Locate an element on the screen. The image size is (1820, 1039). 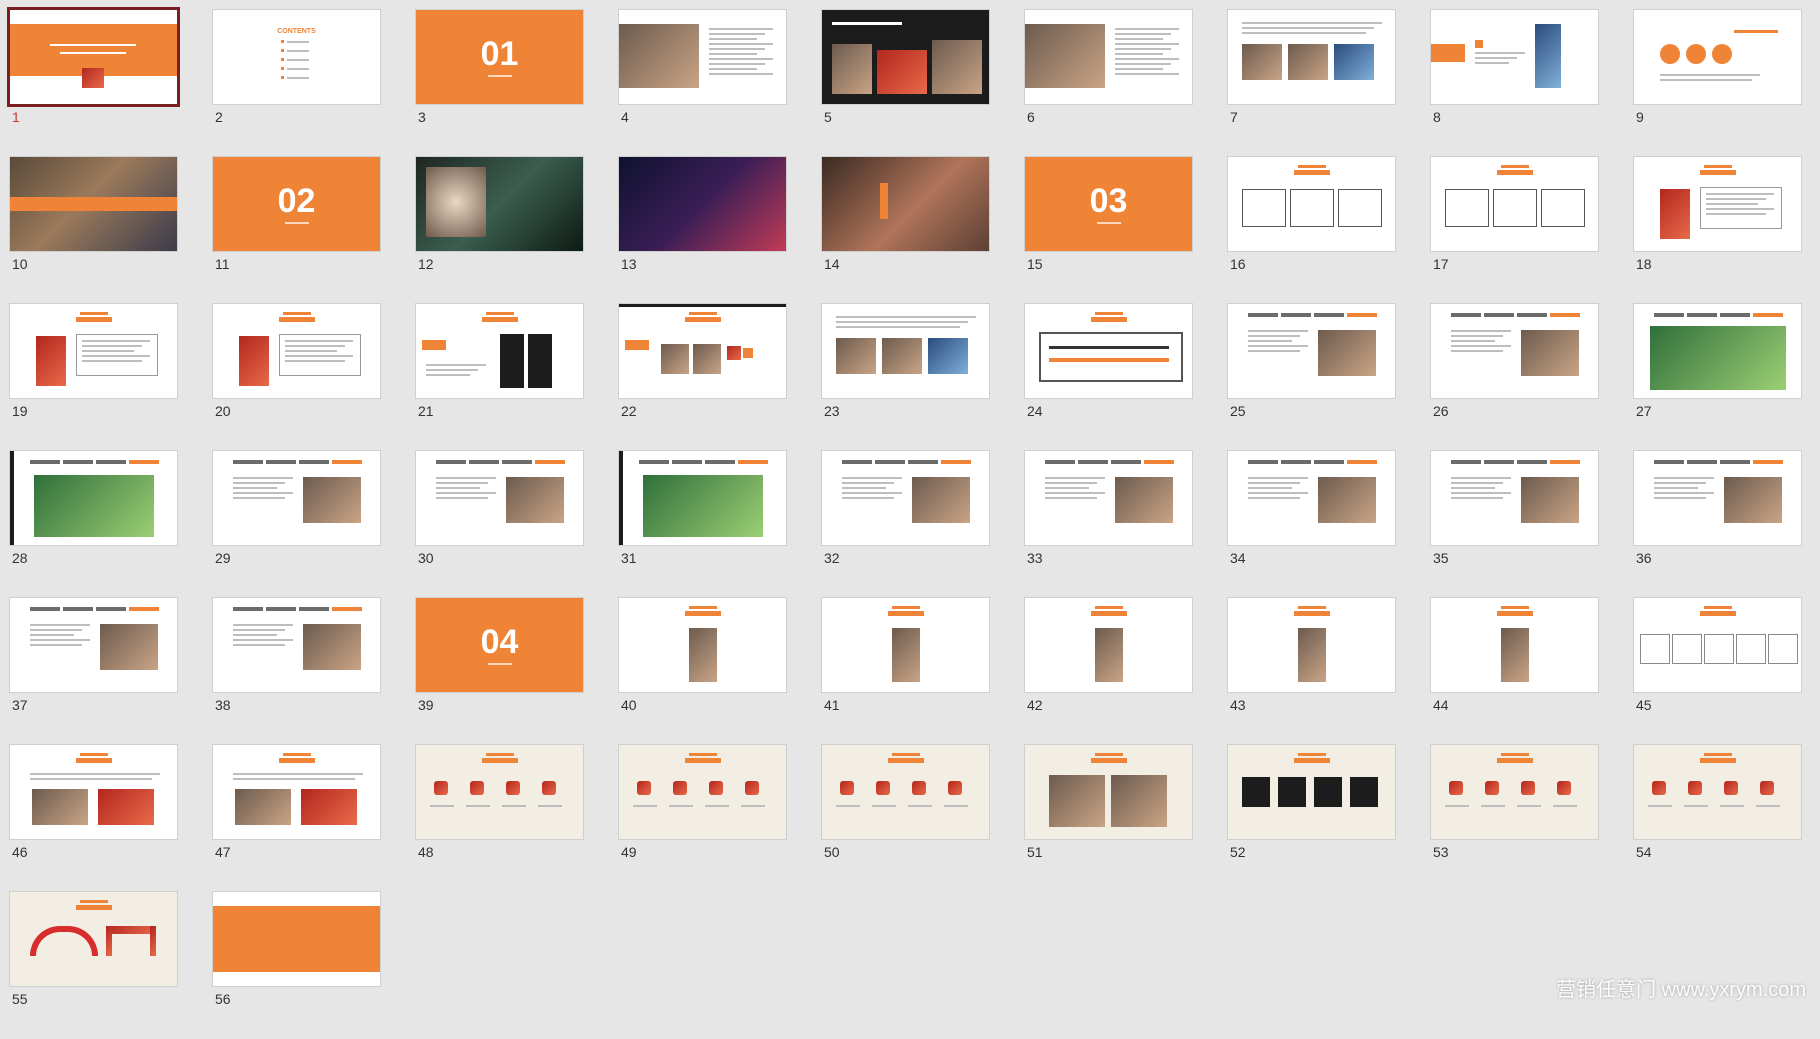
slide-thumbnail-cell: 4 is located at coordinates (702, 83).